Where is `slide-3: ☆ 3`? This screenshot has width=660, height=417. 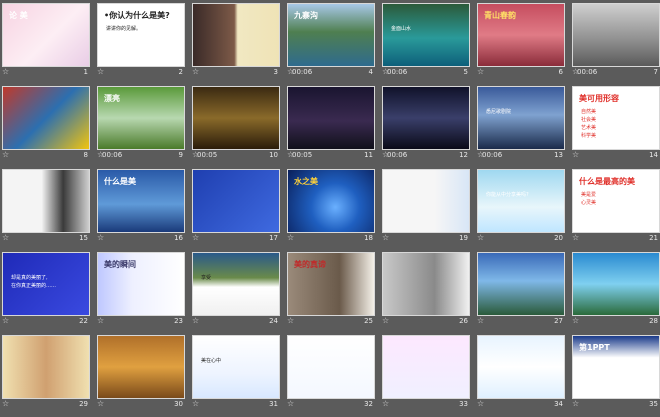 slide-3: ☆ 3 is located at coordinates (236, 44).